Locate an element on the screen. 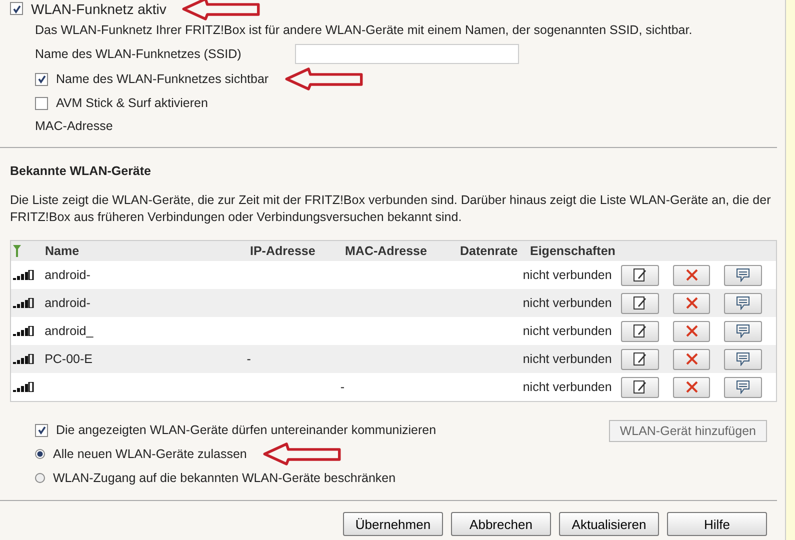 This screenshot has height=540, width=795. add-device-button: WLAN-Gerät hinzufügen is located at coordinates (687, 431).